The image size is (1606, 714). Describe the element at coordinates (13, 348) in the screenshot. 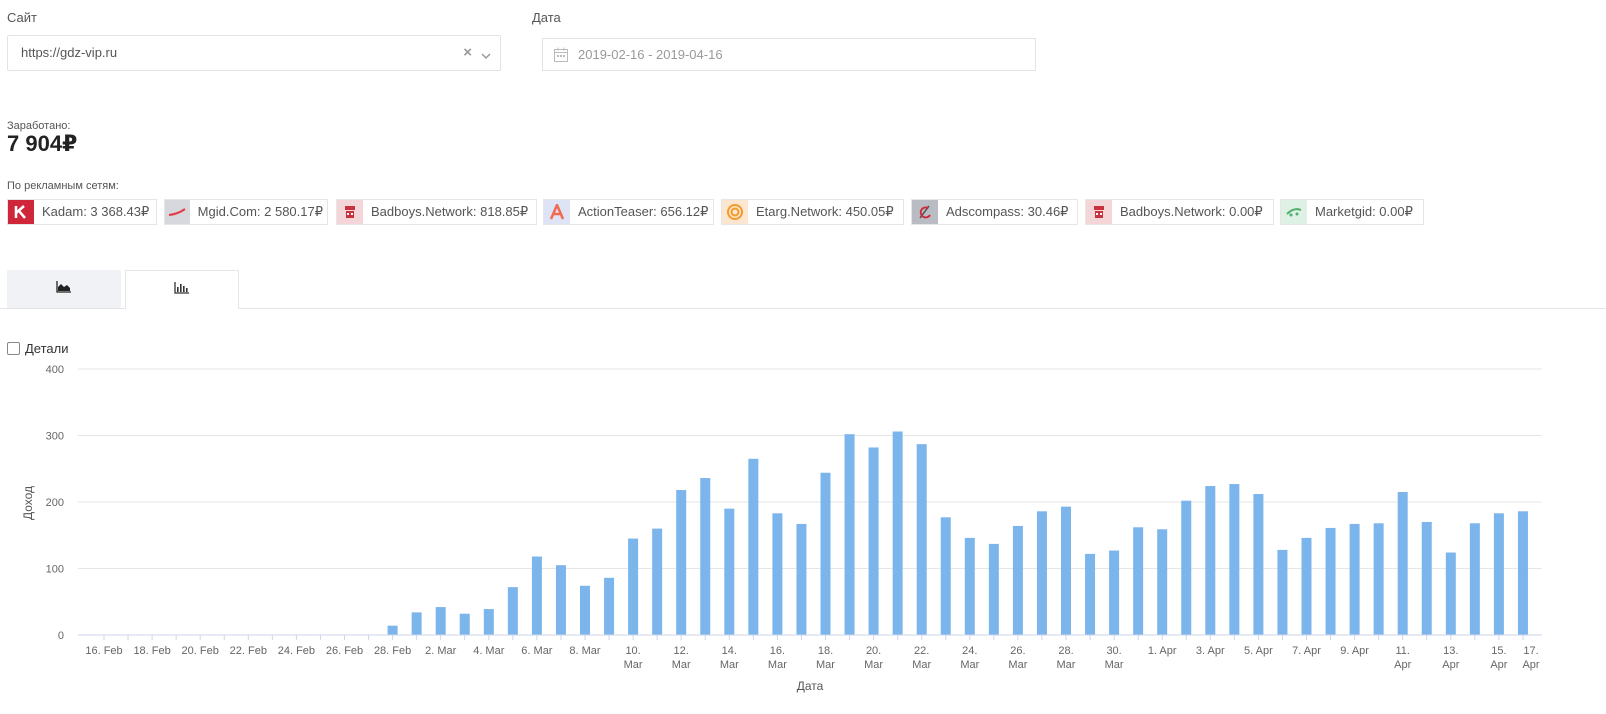

I see `checkbox-box` at that location.